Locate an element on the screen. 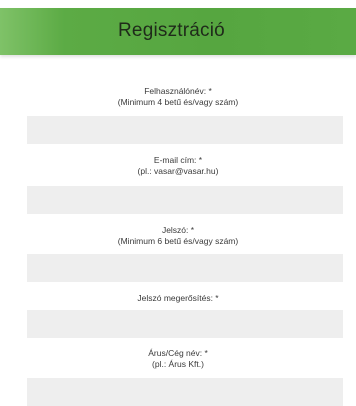  password-confirm-label-text: Jelszó megerősítés: * is located at coordinates (178, 298).